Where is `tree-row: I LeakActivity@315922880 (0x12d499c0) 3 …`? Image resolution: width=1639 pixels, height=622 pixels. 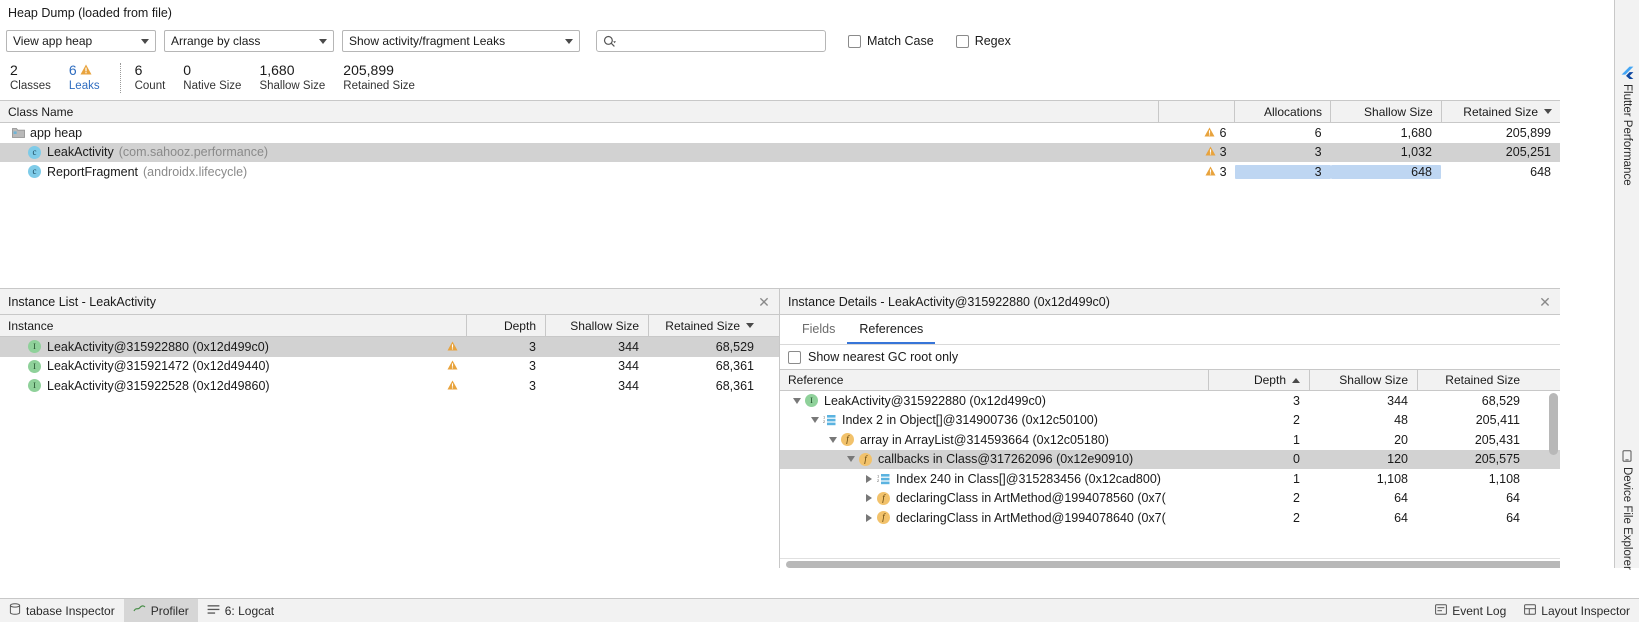
tree-row: I LeakActivity@315922880 (0x12d499c0) 3 … is located at coordinates (1170, 401).